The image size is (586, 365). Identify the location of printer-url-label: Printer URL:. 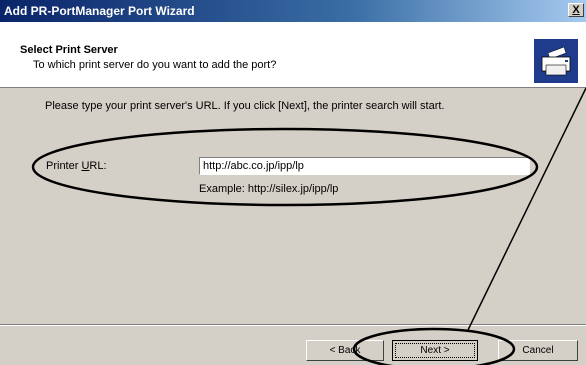
(76, 166).